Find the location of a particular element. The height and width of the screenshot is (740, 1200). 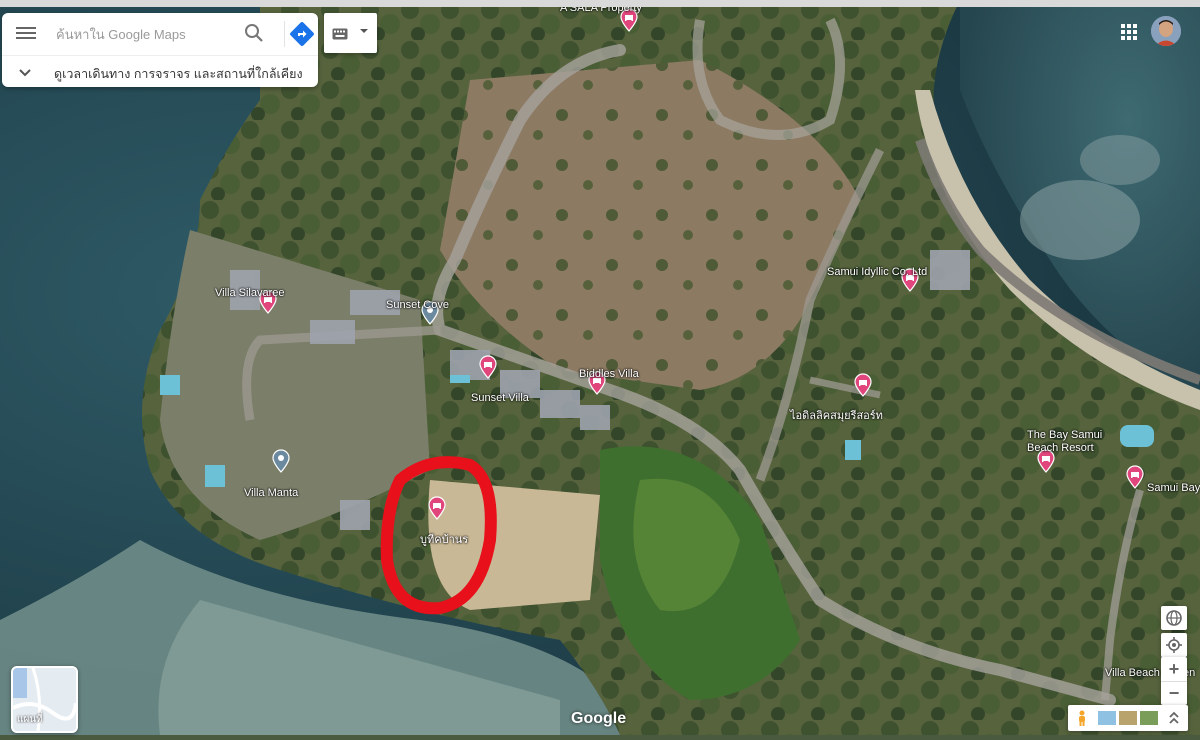

place-label: Villa Beach en is located at coordinates (1150, 673).